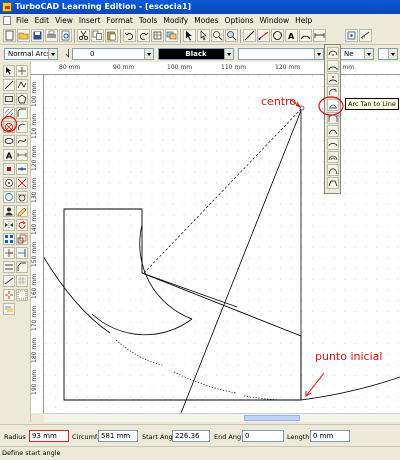 Image resolution: width=400 pixels, height=460 pixels. Describe the element at coordinates (111, 35) in the screenshot. I see `paste-icon` at that location.